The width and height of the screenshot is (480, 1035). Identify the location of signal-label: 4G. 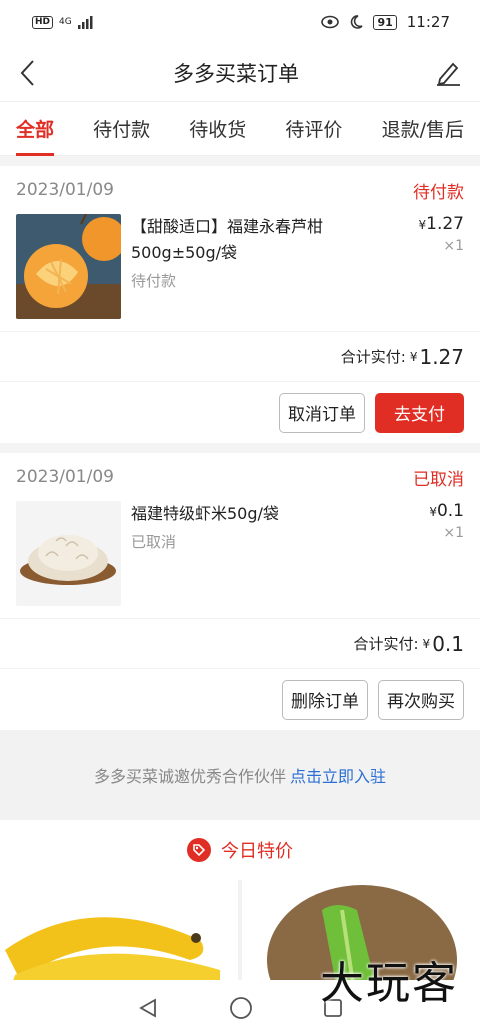
(65, 22).